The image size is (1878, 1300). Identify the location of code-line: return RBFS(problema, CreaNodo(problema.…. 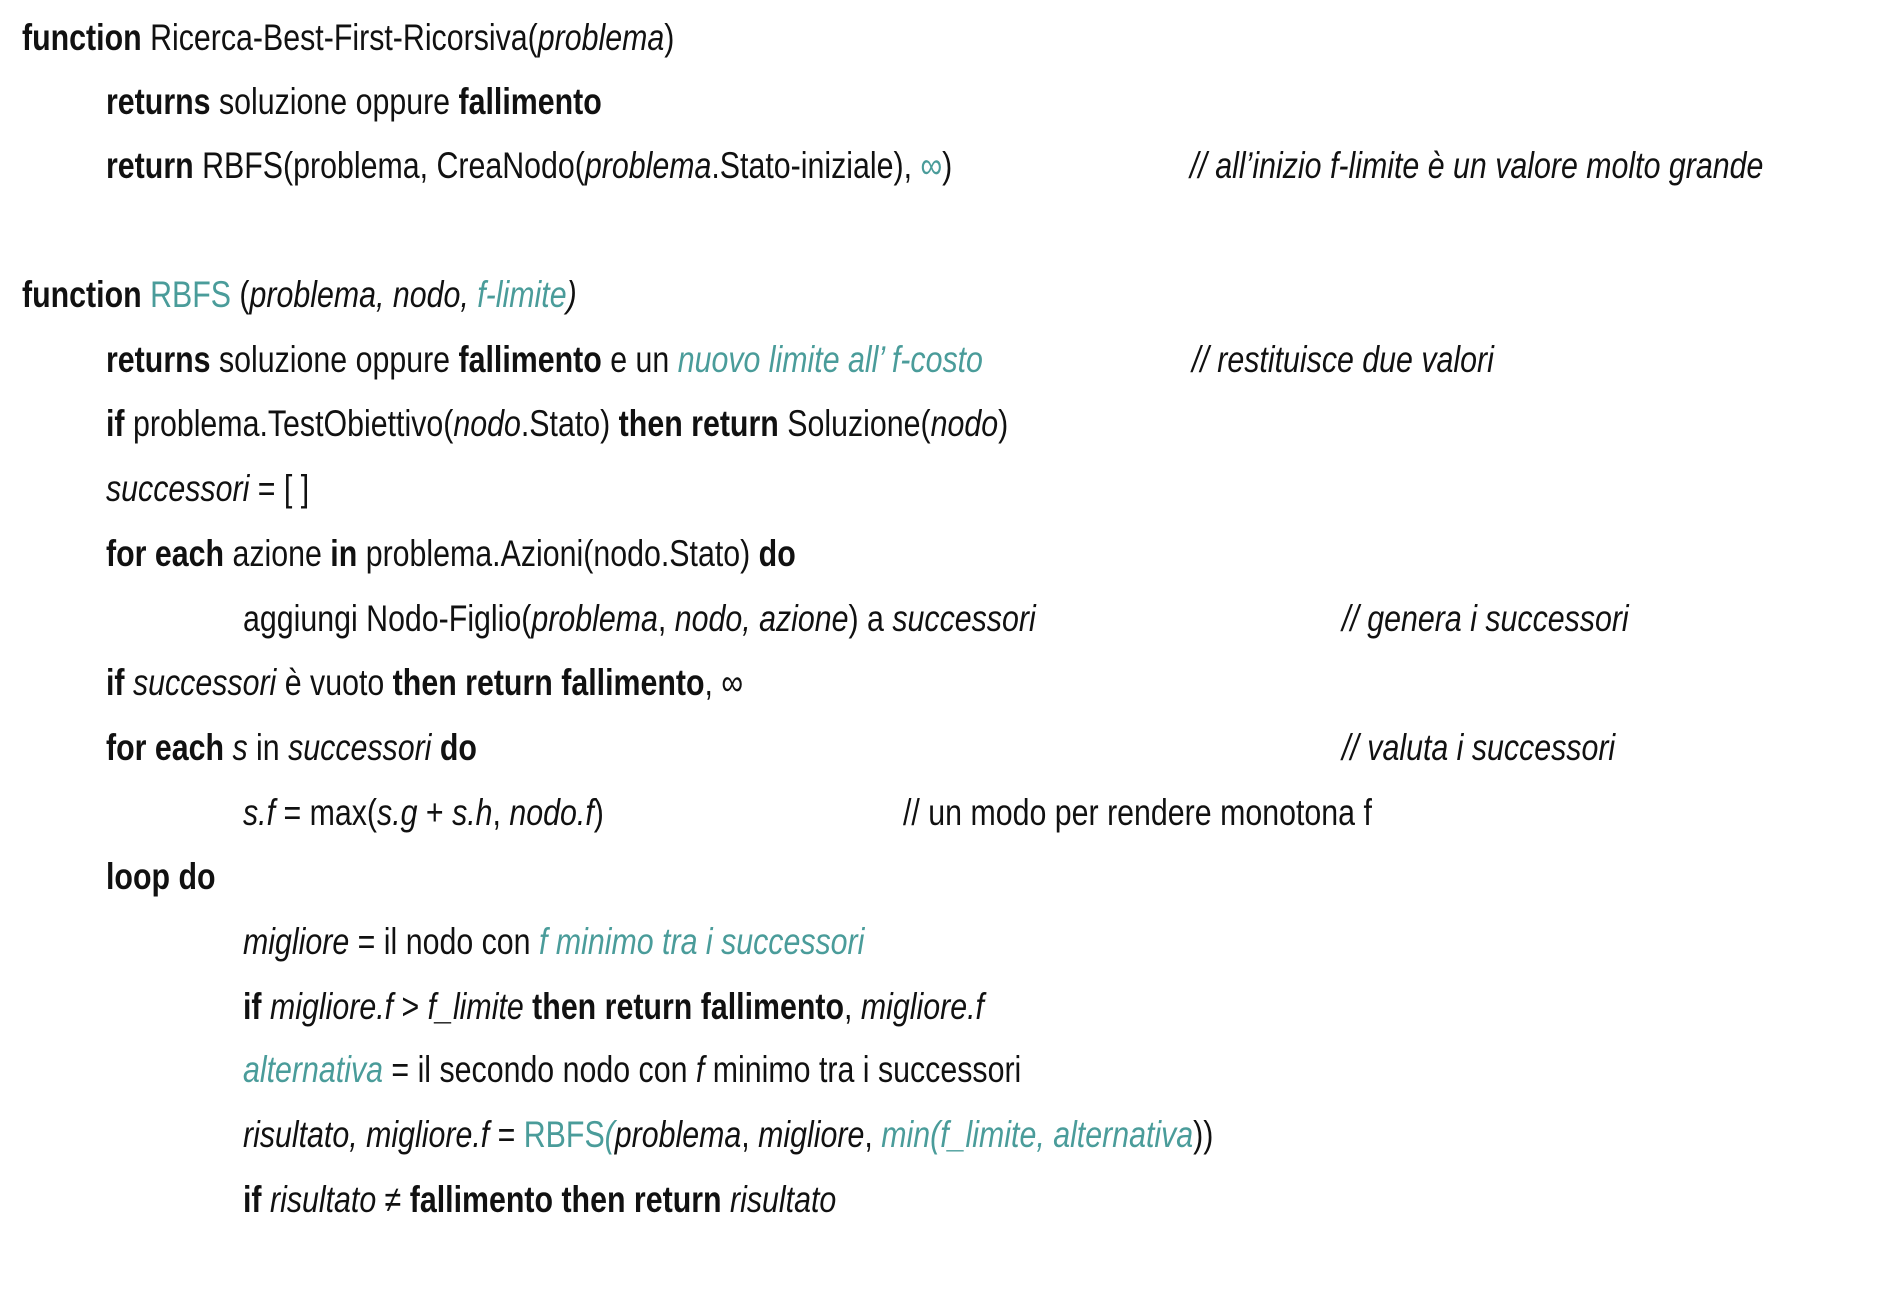
(529, 166).